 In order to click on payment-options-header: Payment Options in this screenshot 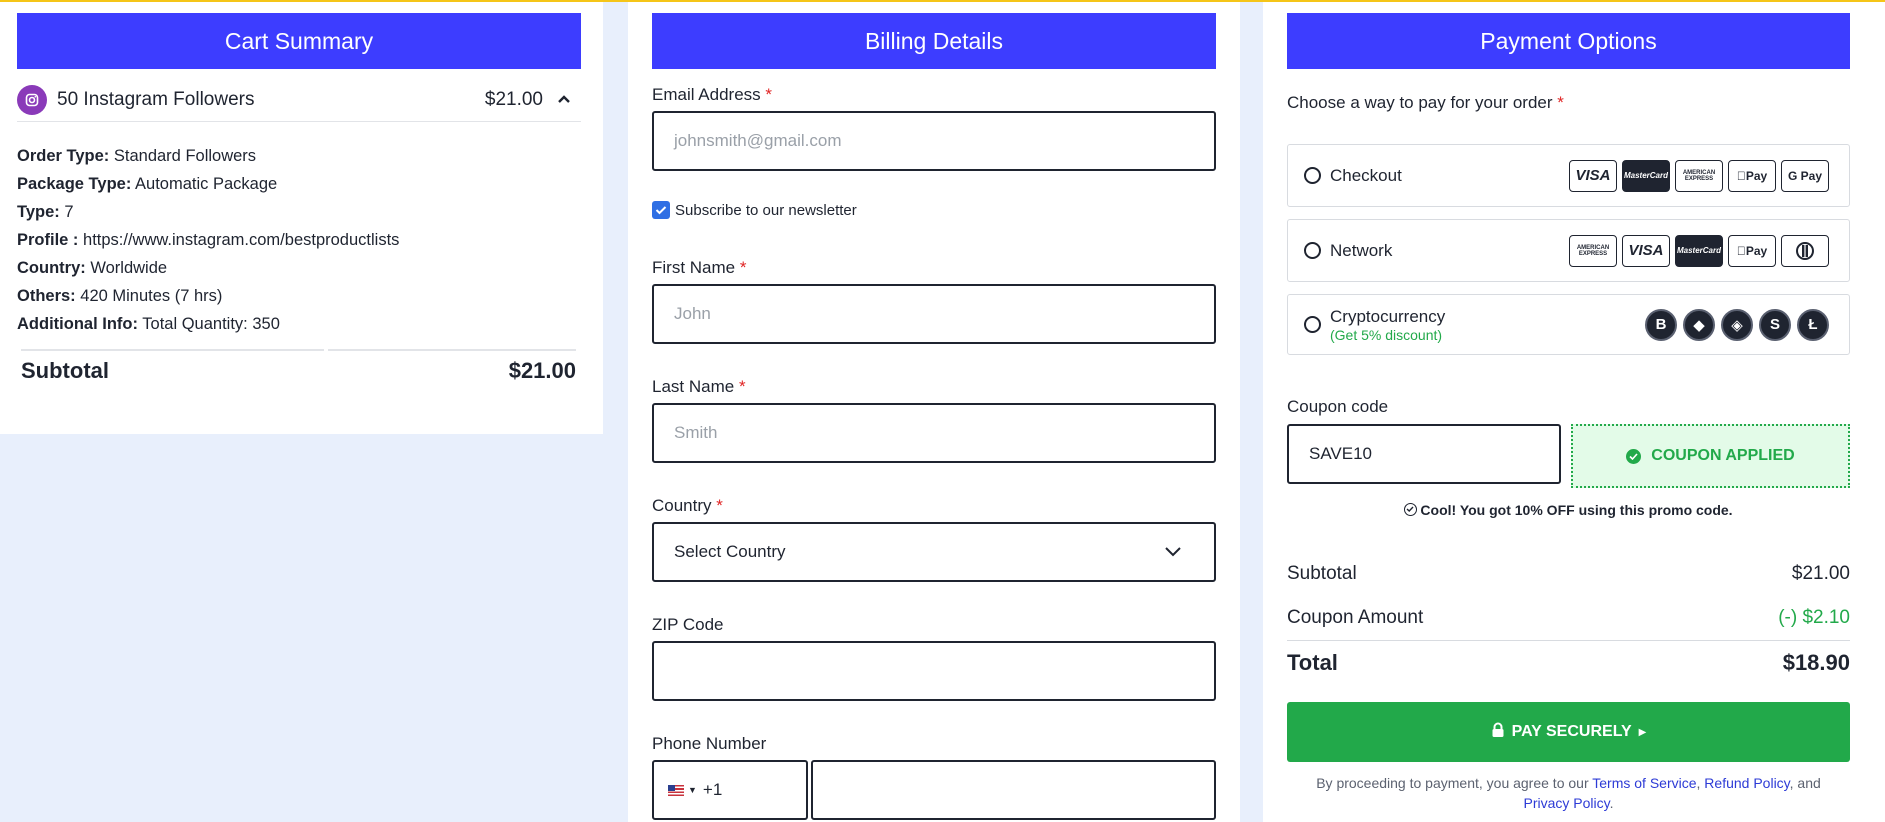, I will do `click(1568, 41)`.